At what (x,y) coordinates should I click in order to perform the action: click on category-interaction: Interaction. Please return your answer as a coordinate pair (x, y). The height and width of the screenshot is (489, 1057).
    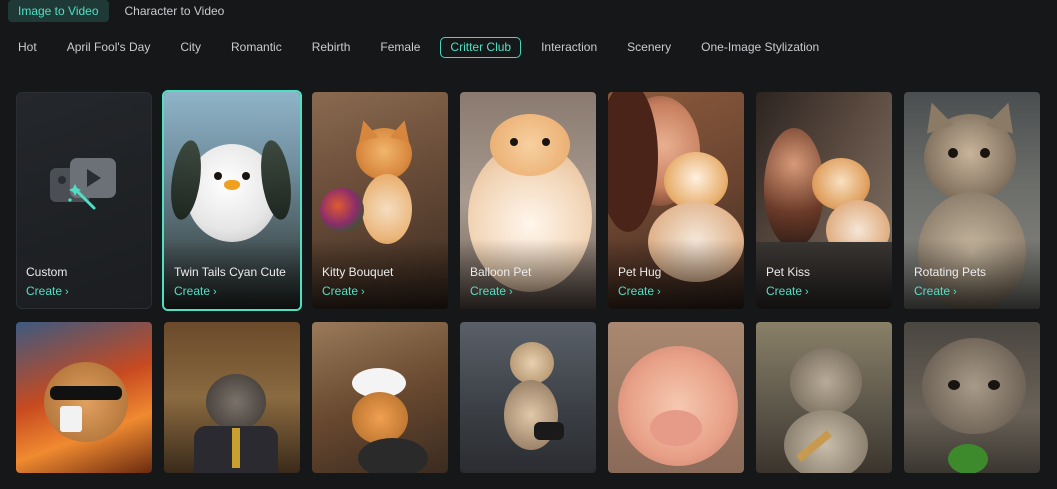
    Looking at the image, I should click on (569, 47).